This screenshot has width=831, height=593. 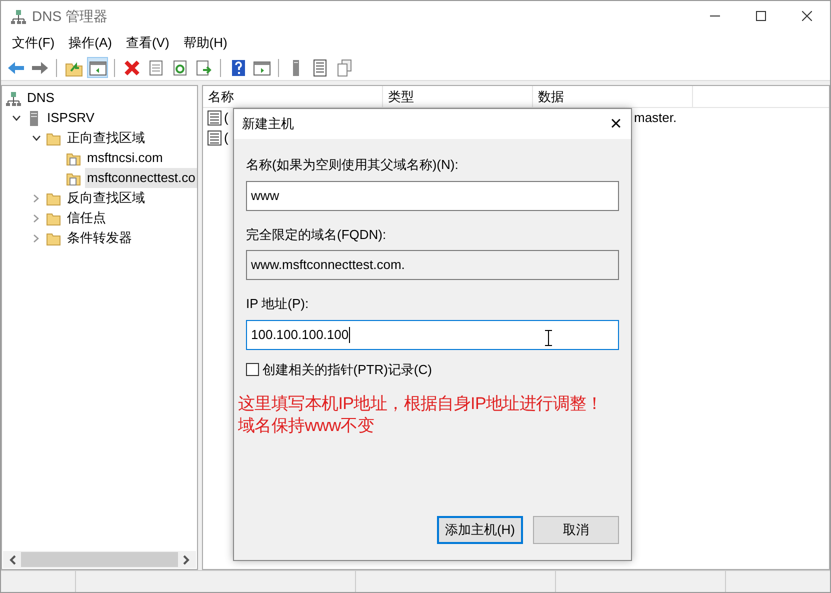 I want to click on field-label: IP 地址(P):, so click(x=278, y=304).